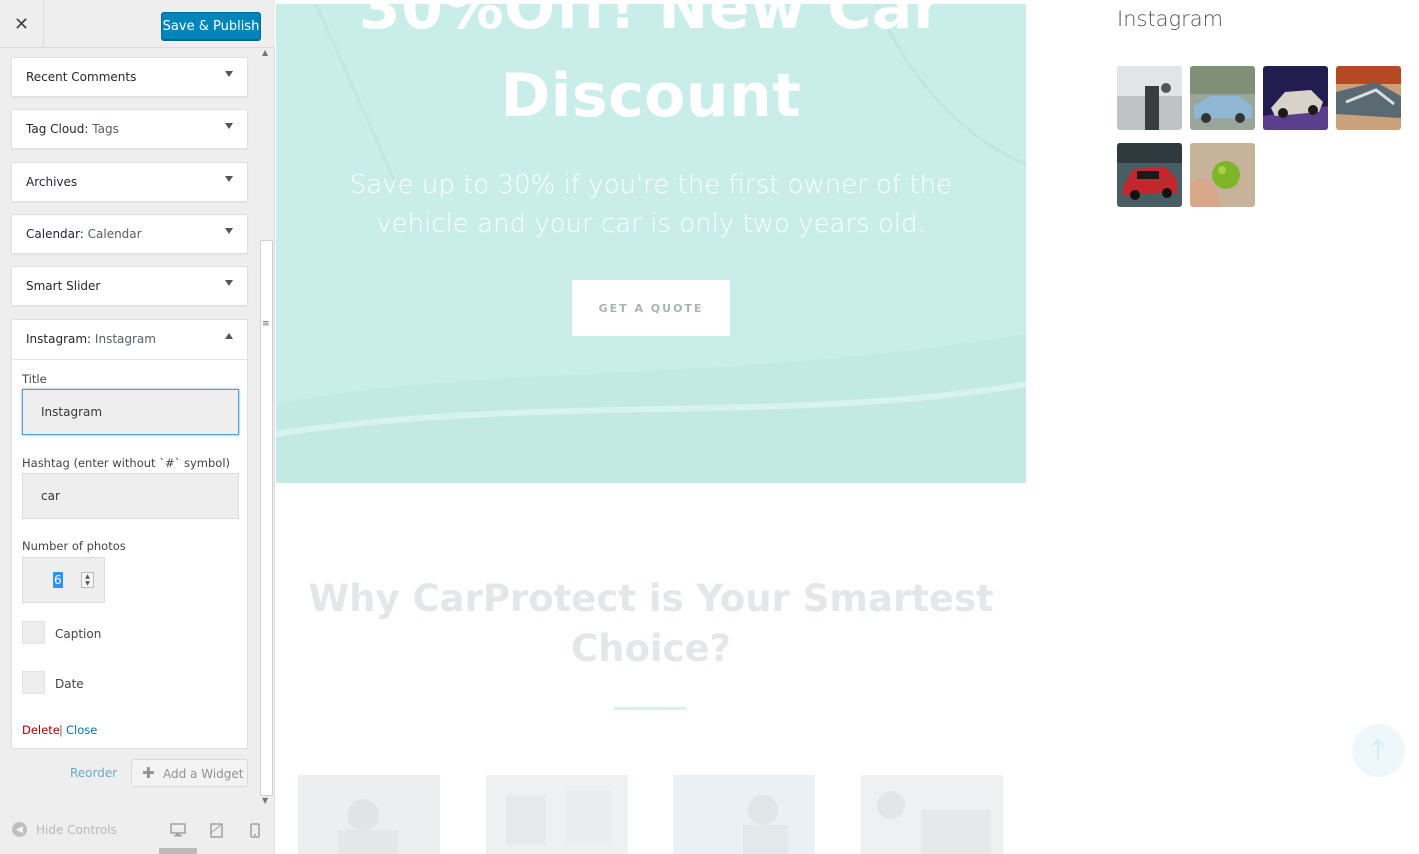 This screenshot has height=854, width=1419. Describe the element at coordinates (69, 684) in the screenshot. I see `date-label: Date` at that location.